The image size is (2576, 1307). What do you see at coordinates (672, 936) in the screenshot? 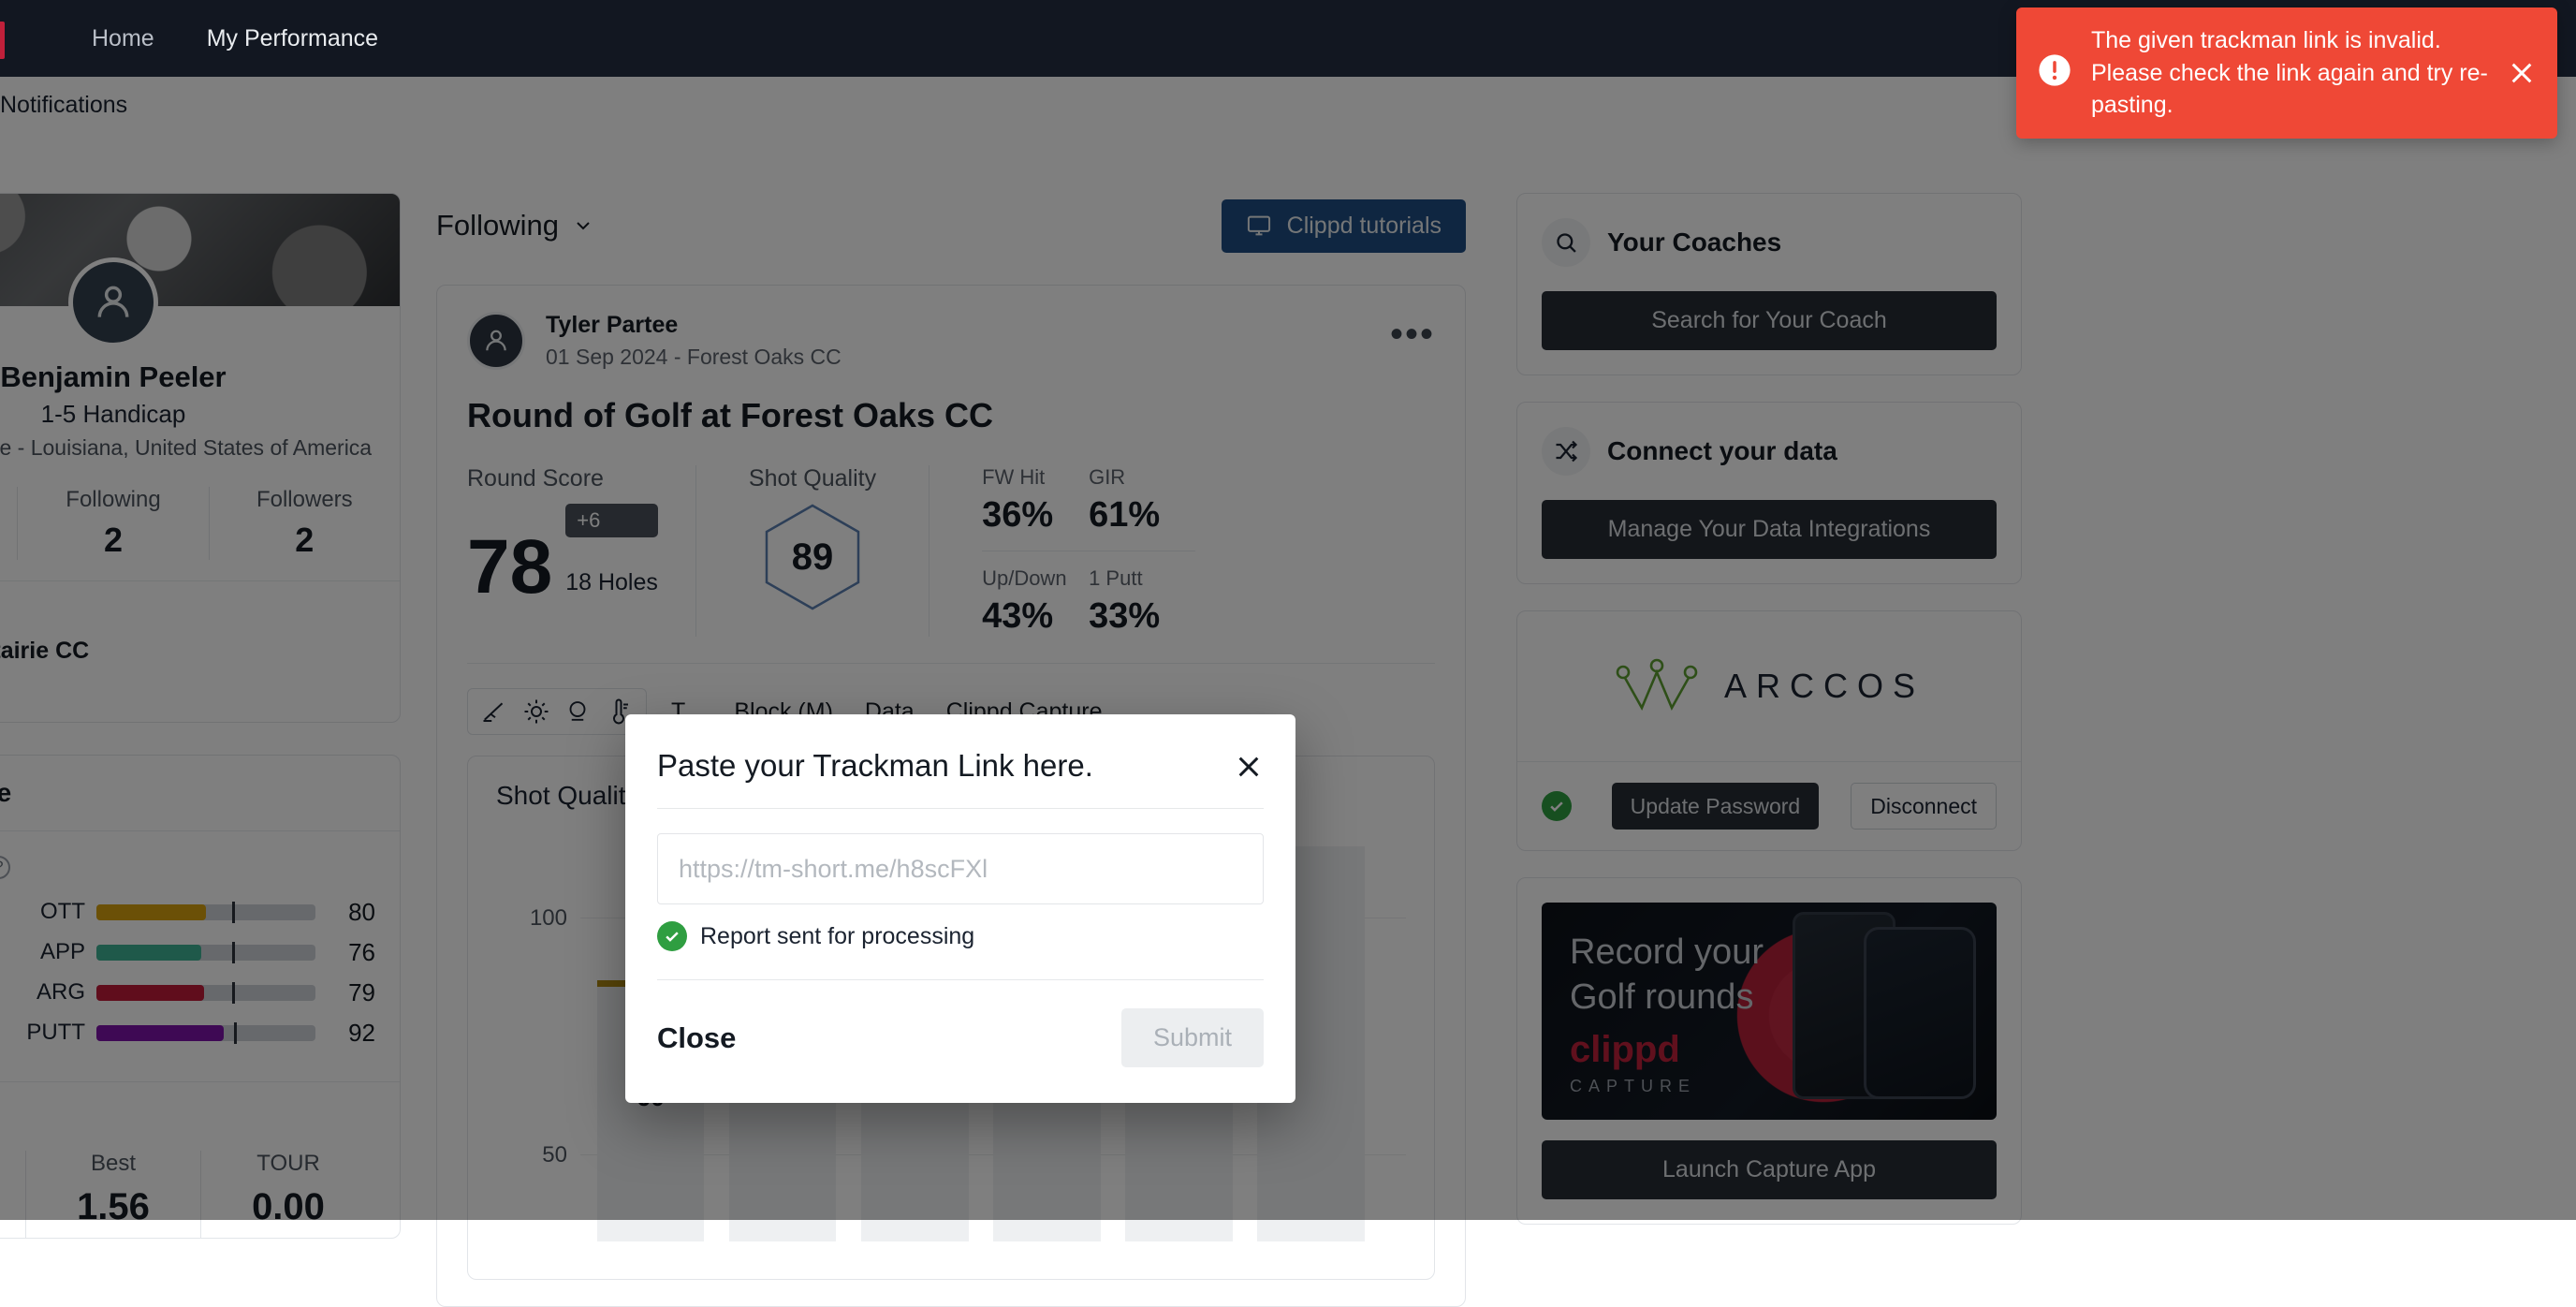
I see `check-circle-icon` at bounding box center [672, 936].